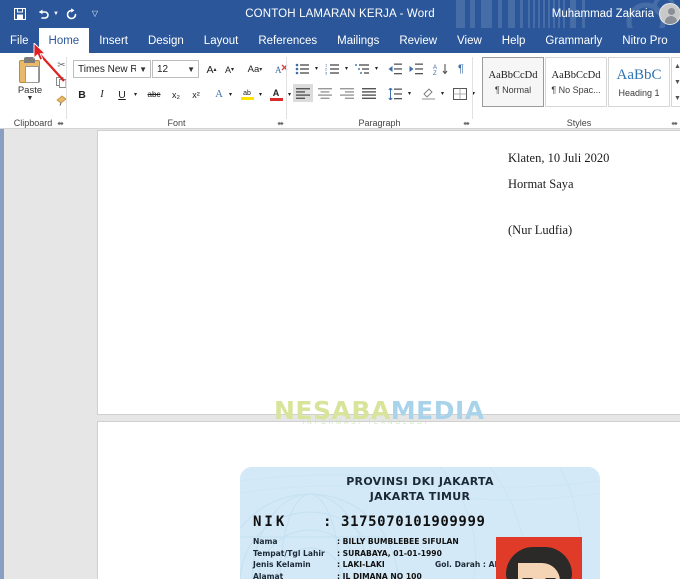 The width and height of the screenshot is (680, 579). What do you see at coordinates (378, 555) in the screenshot?
I see `ktp-row-tempat-tgl-lahir: Tempat/Tgl Lahir : SURABAYA, 01-01-1990` at bounding box center [378, 555].